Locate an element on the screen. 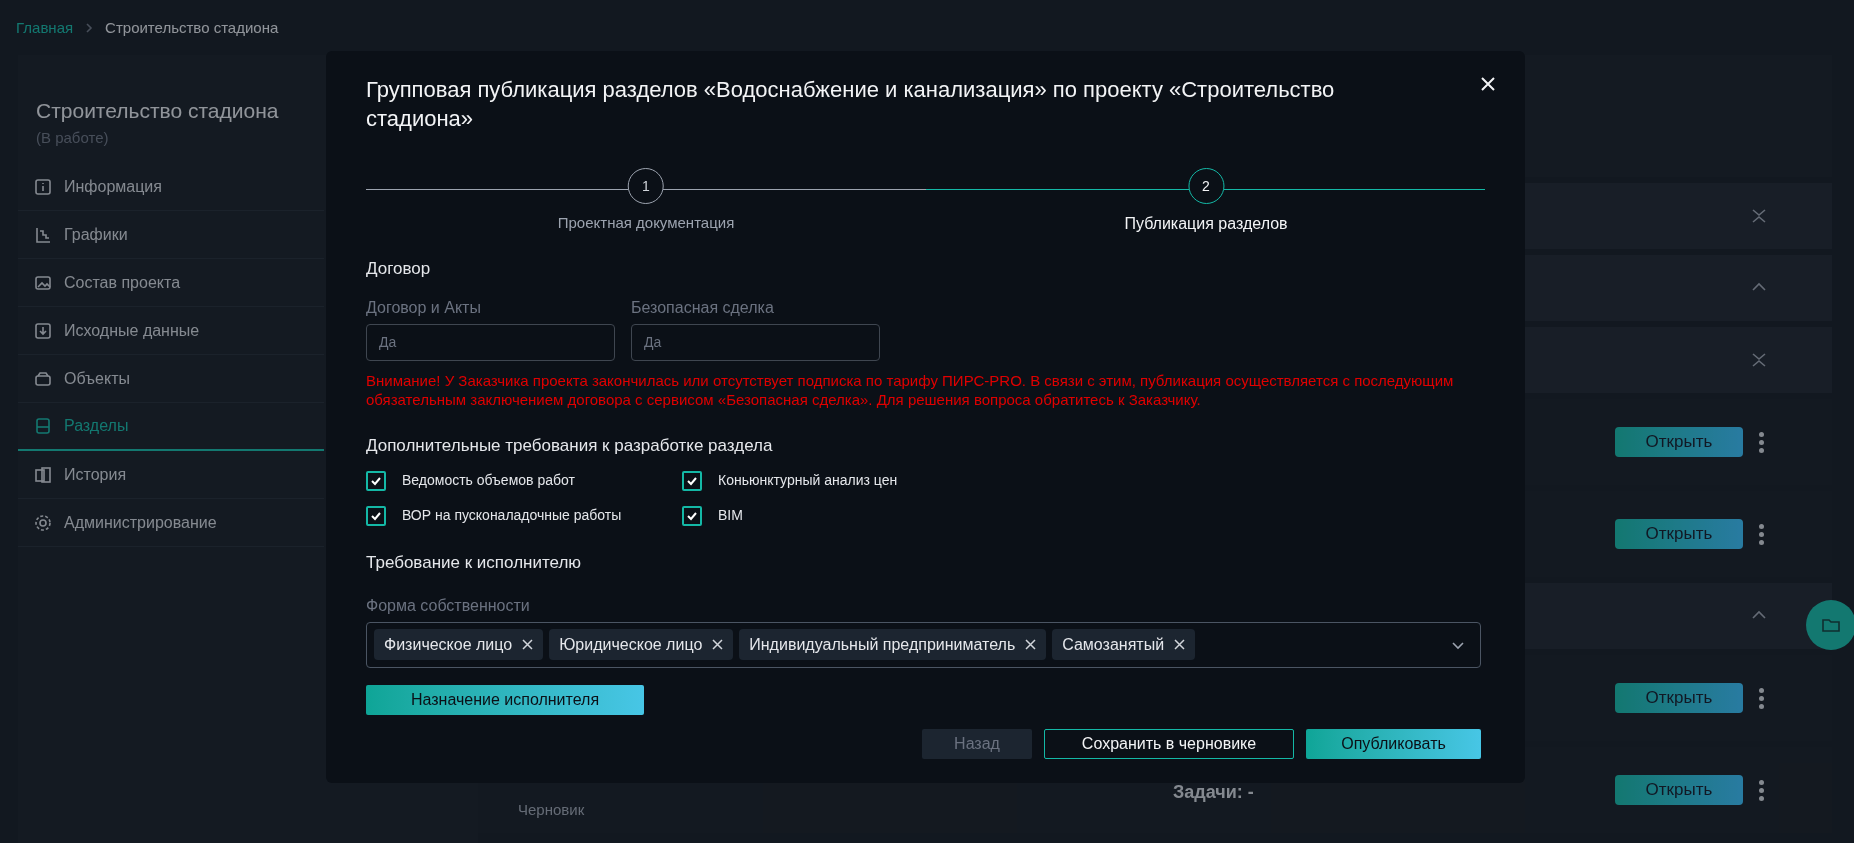 Image resolution: width=1854 pixels, height=843 pixels. tag-chip: Самозанятый is located at coordinates (1124, 644).